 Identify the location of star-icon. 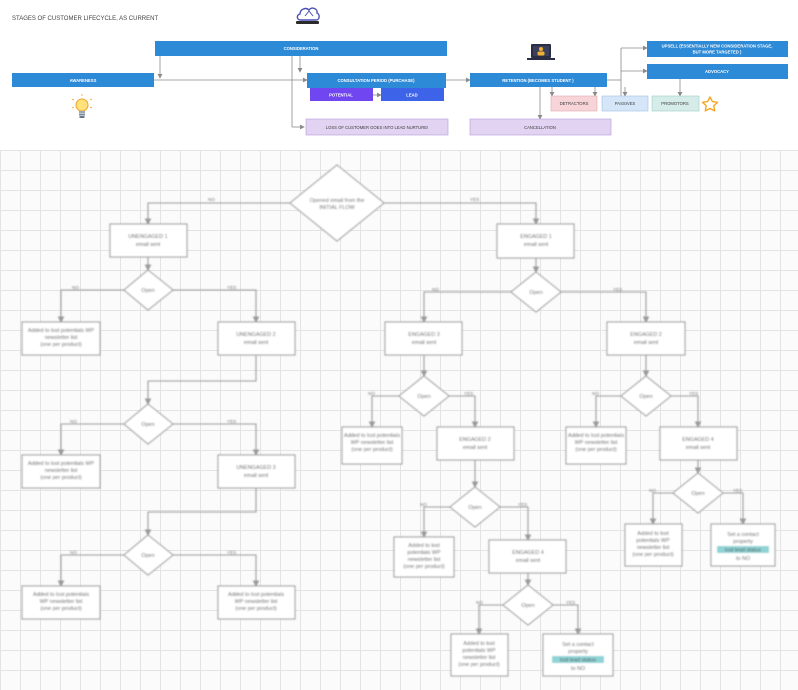
(710, 104).